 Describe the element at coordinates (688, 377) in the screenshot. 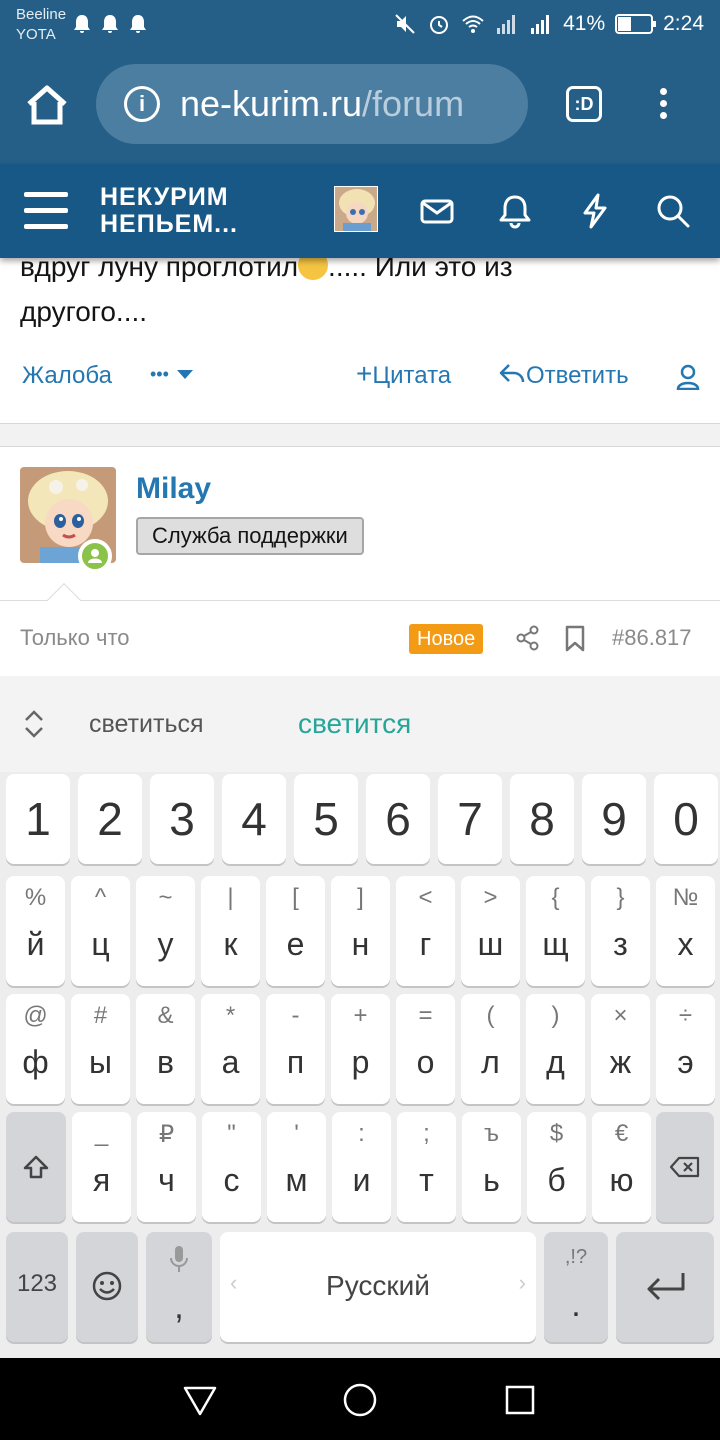

I see `user-icon` at that location.